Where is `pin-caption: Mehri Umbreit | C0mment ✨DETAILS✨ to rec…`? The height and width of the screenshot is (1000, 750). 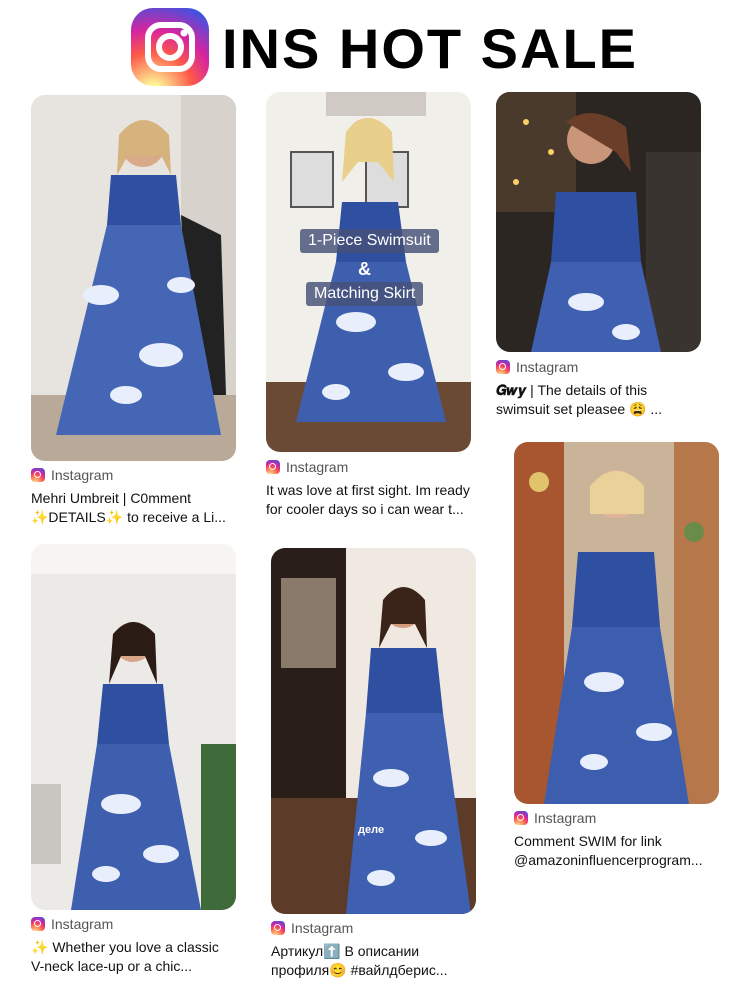
pin-caption: Mehri Umbreit | C0mment ✨DETAILS✨ to rec… is located at coordinates (128, 507).